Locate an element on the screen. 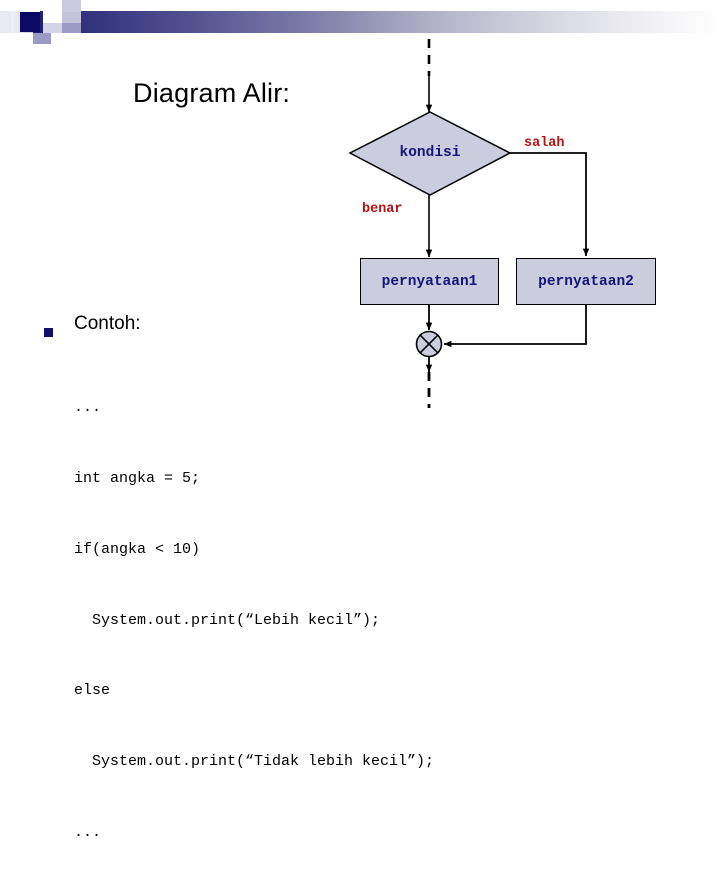 The image size is (720, 892). bullet-item-label: Contoh: is located at coordinates (107, 323).